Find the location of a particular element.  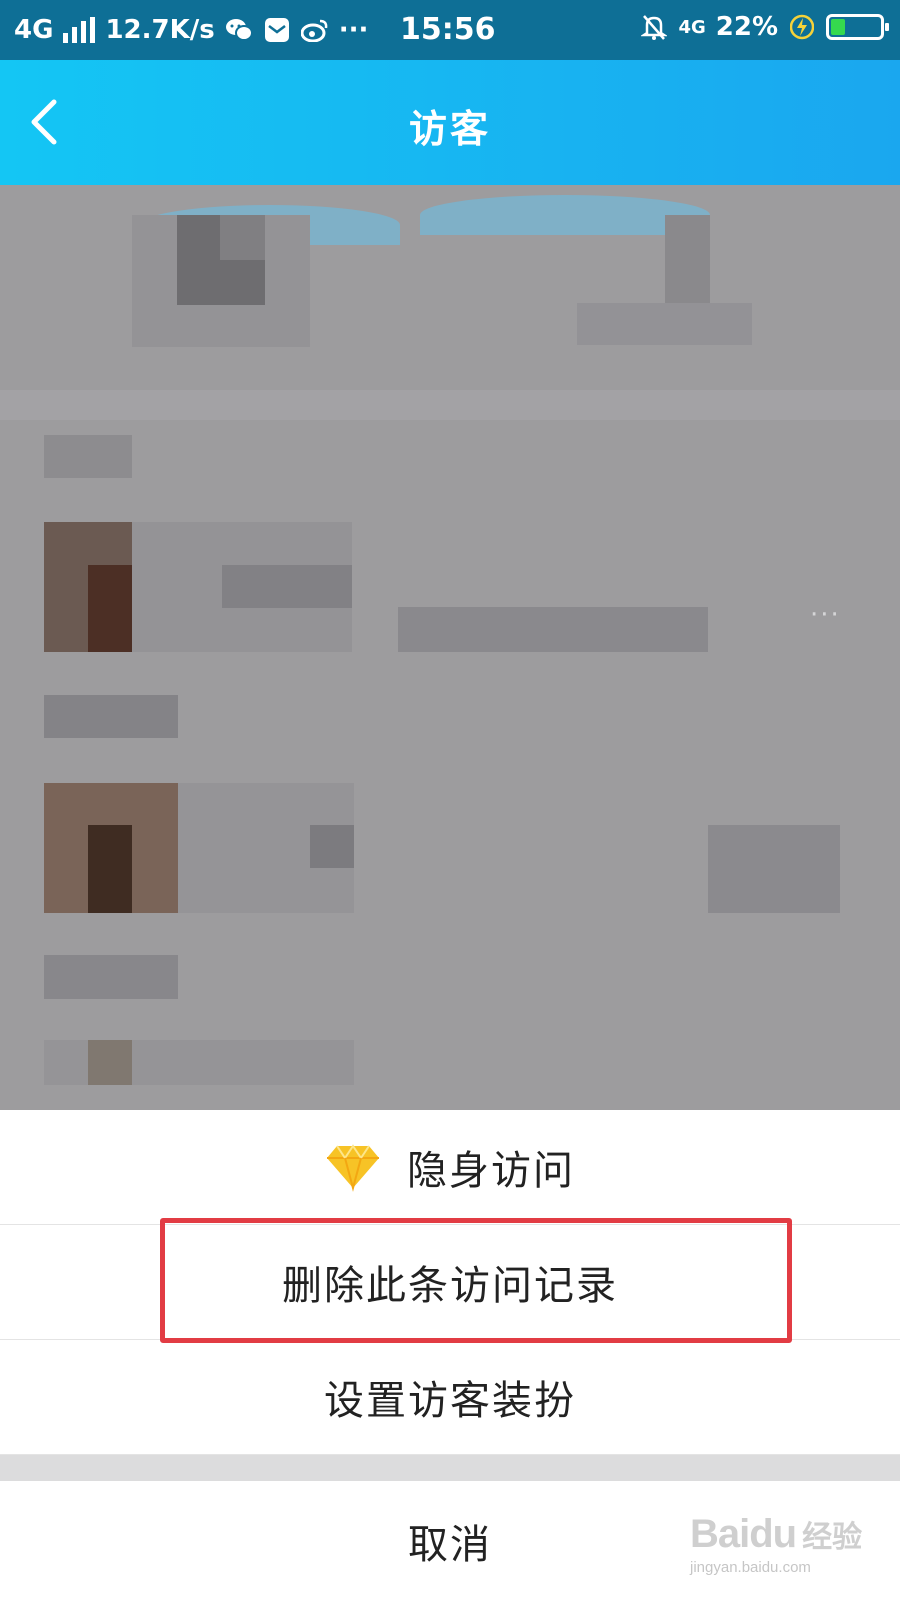

sheet-divider is located at coordinates (450, 1468).